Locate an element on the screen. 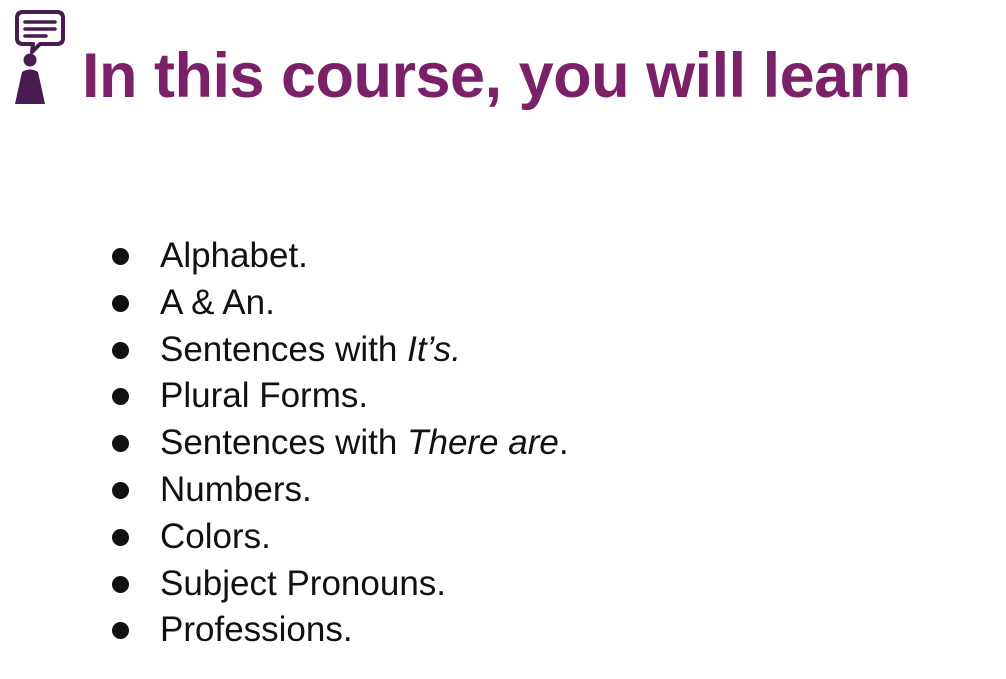 The image size is (1006, 679). list-item: Sentences with There are. is located at coordinates (340, 443).